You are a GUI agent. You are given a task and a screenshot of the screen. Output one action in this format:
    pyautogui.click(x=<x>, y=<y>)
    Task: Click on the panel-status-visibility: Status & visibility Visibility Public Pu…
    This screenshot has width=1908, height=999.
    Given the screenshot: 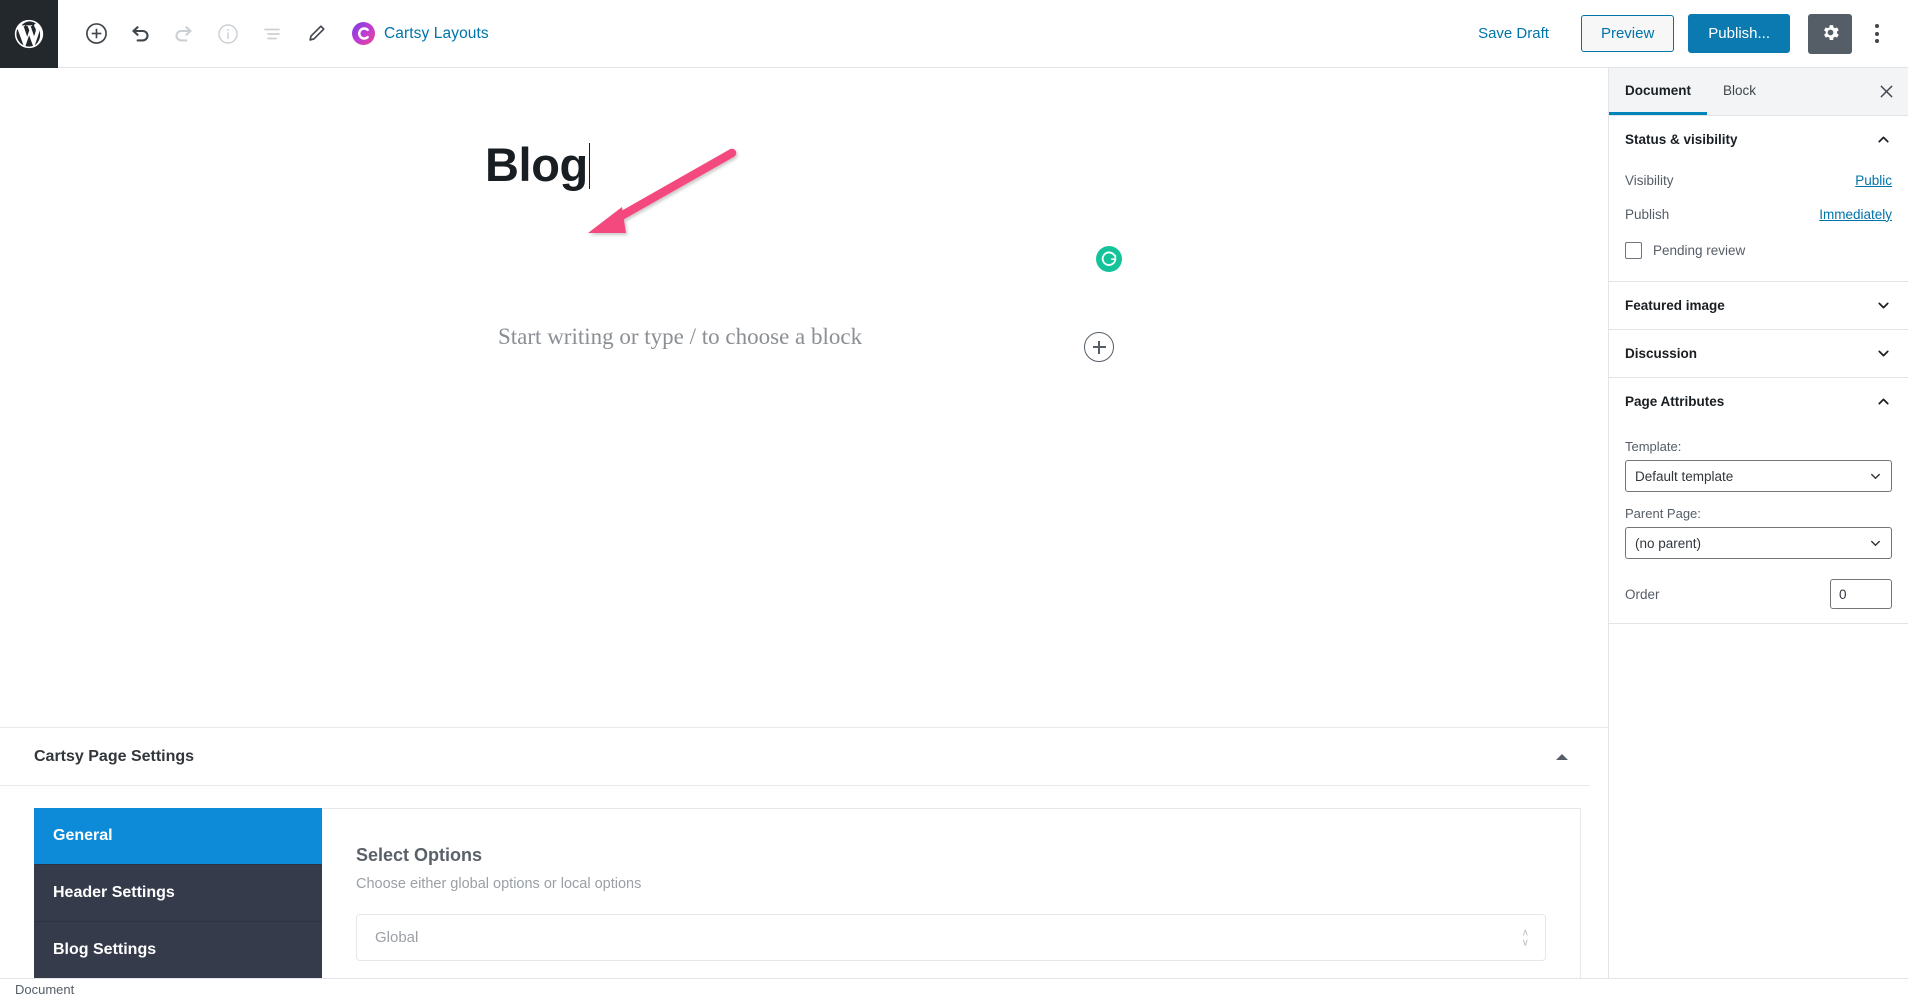 What is the action you would take?
    pyautogui.click(x=1758, y=199)
    